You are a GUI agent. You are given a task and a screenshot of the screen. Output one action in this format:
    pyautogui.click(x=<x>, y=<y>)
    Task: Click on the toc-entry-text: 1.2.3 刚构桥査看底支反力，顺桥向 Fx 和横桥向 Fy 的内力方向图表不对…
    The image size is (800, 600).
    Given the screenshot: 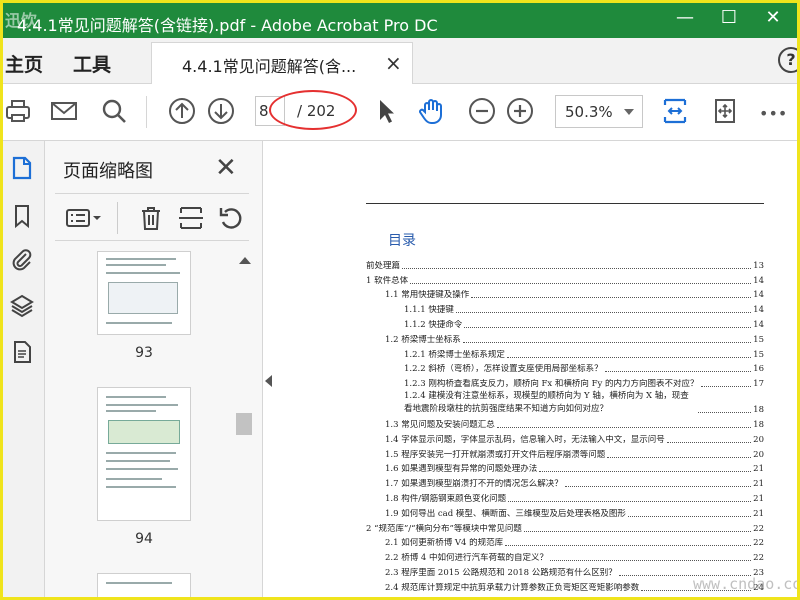 What is the action you would take?
    pyautogui.click(x=551, y=384)
    